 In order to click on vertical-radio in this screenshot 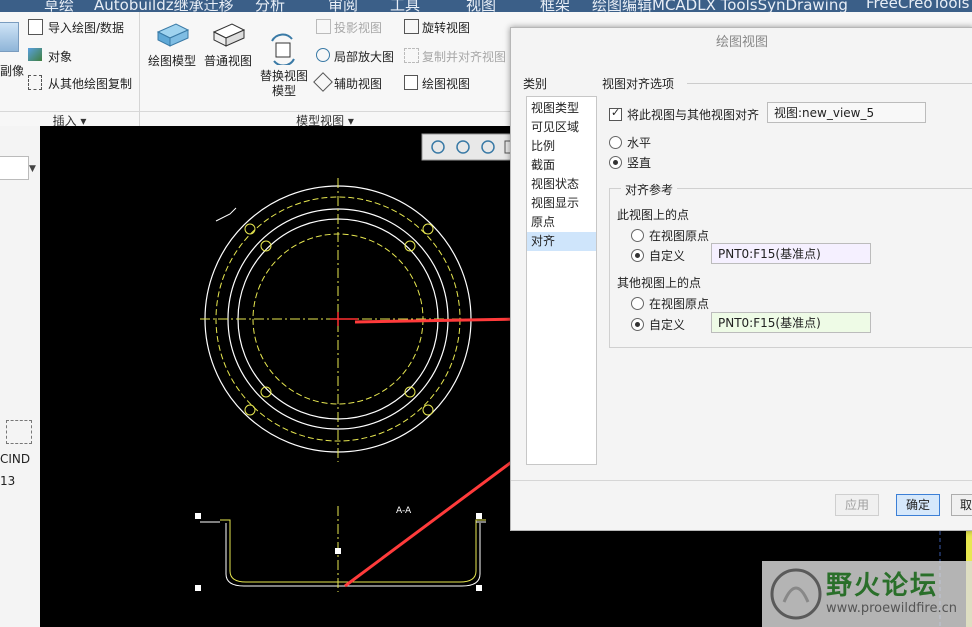, I will do `click(615, 162)`.